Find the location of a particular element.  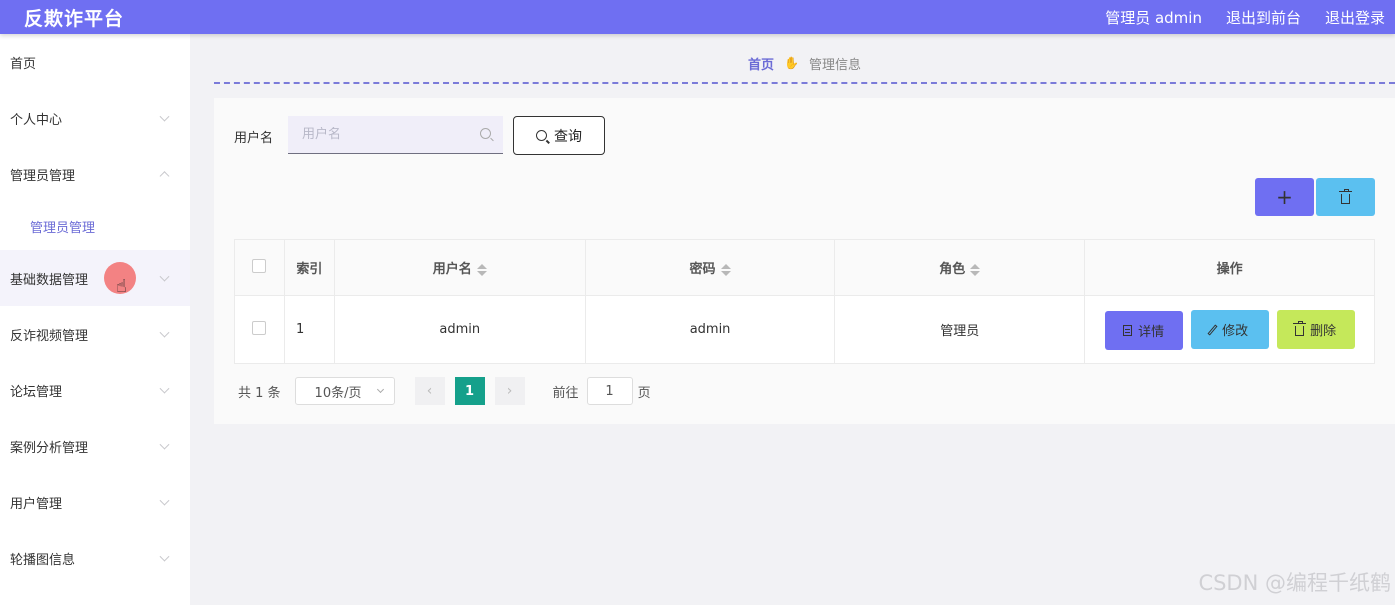

sidebar-item-label: 用户管理 is located at coordinates (36, 504).